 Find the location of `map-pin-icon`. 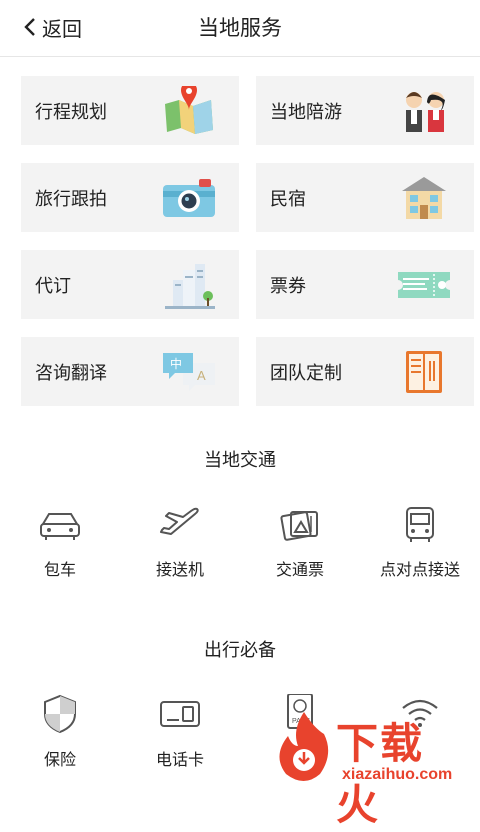

map-pin-icon is located at coordinates (189, 110).